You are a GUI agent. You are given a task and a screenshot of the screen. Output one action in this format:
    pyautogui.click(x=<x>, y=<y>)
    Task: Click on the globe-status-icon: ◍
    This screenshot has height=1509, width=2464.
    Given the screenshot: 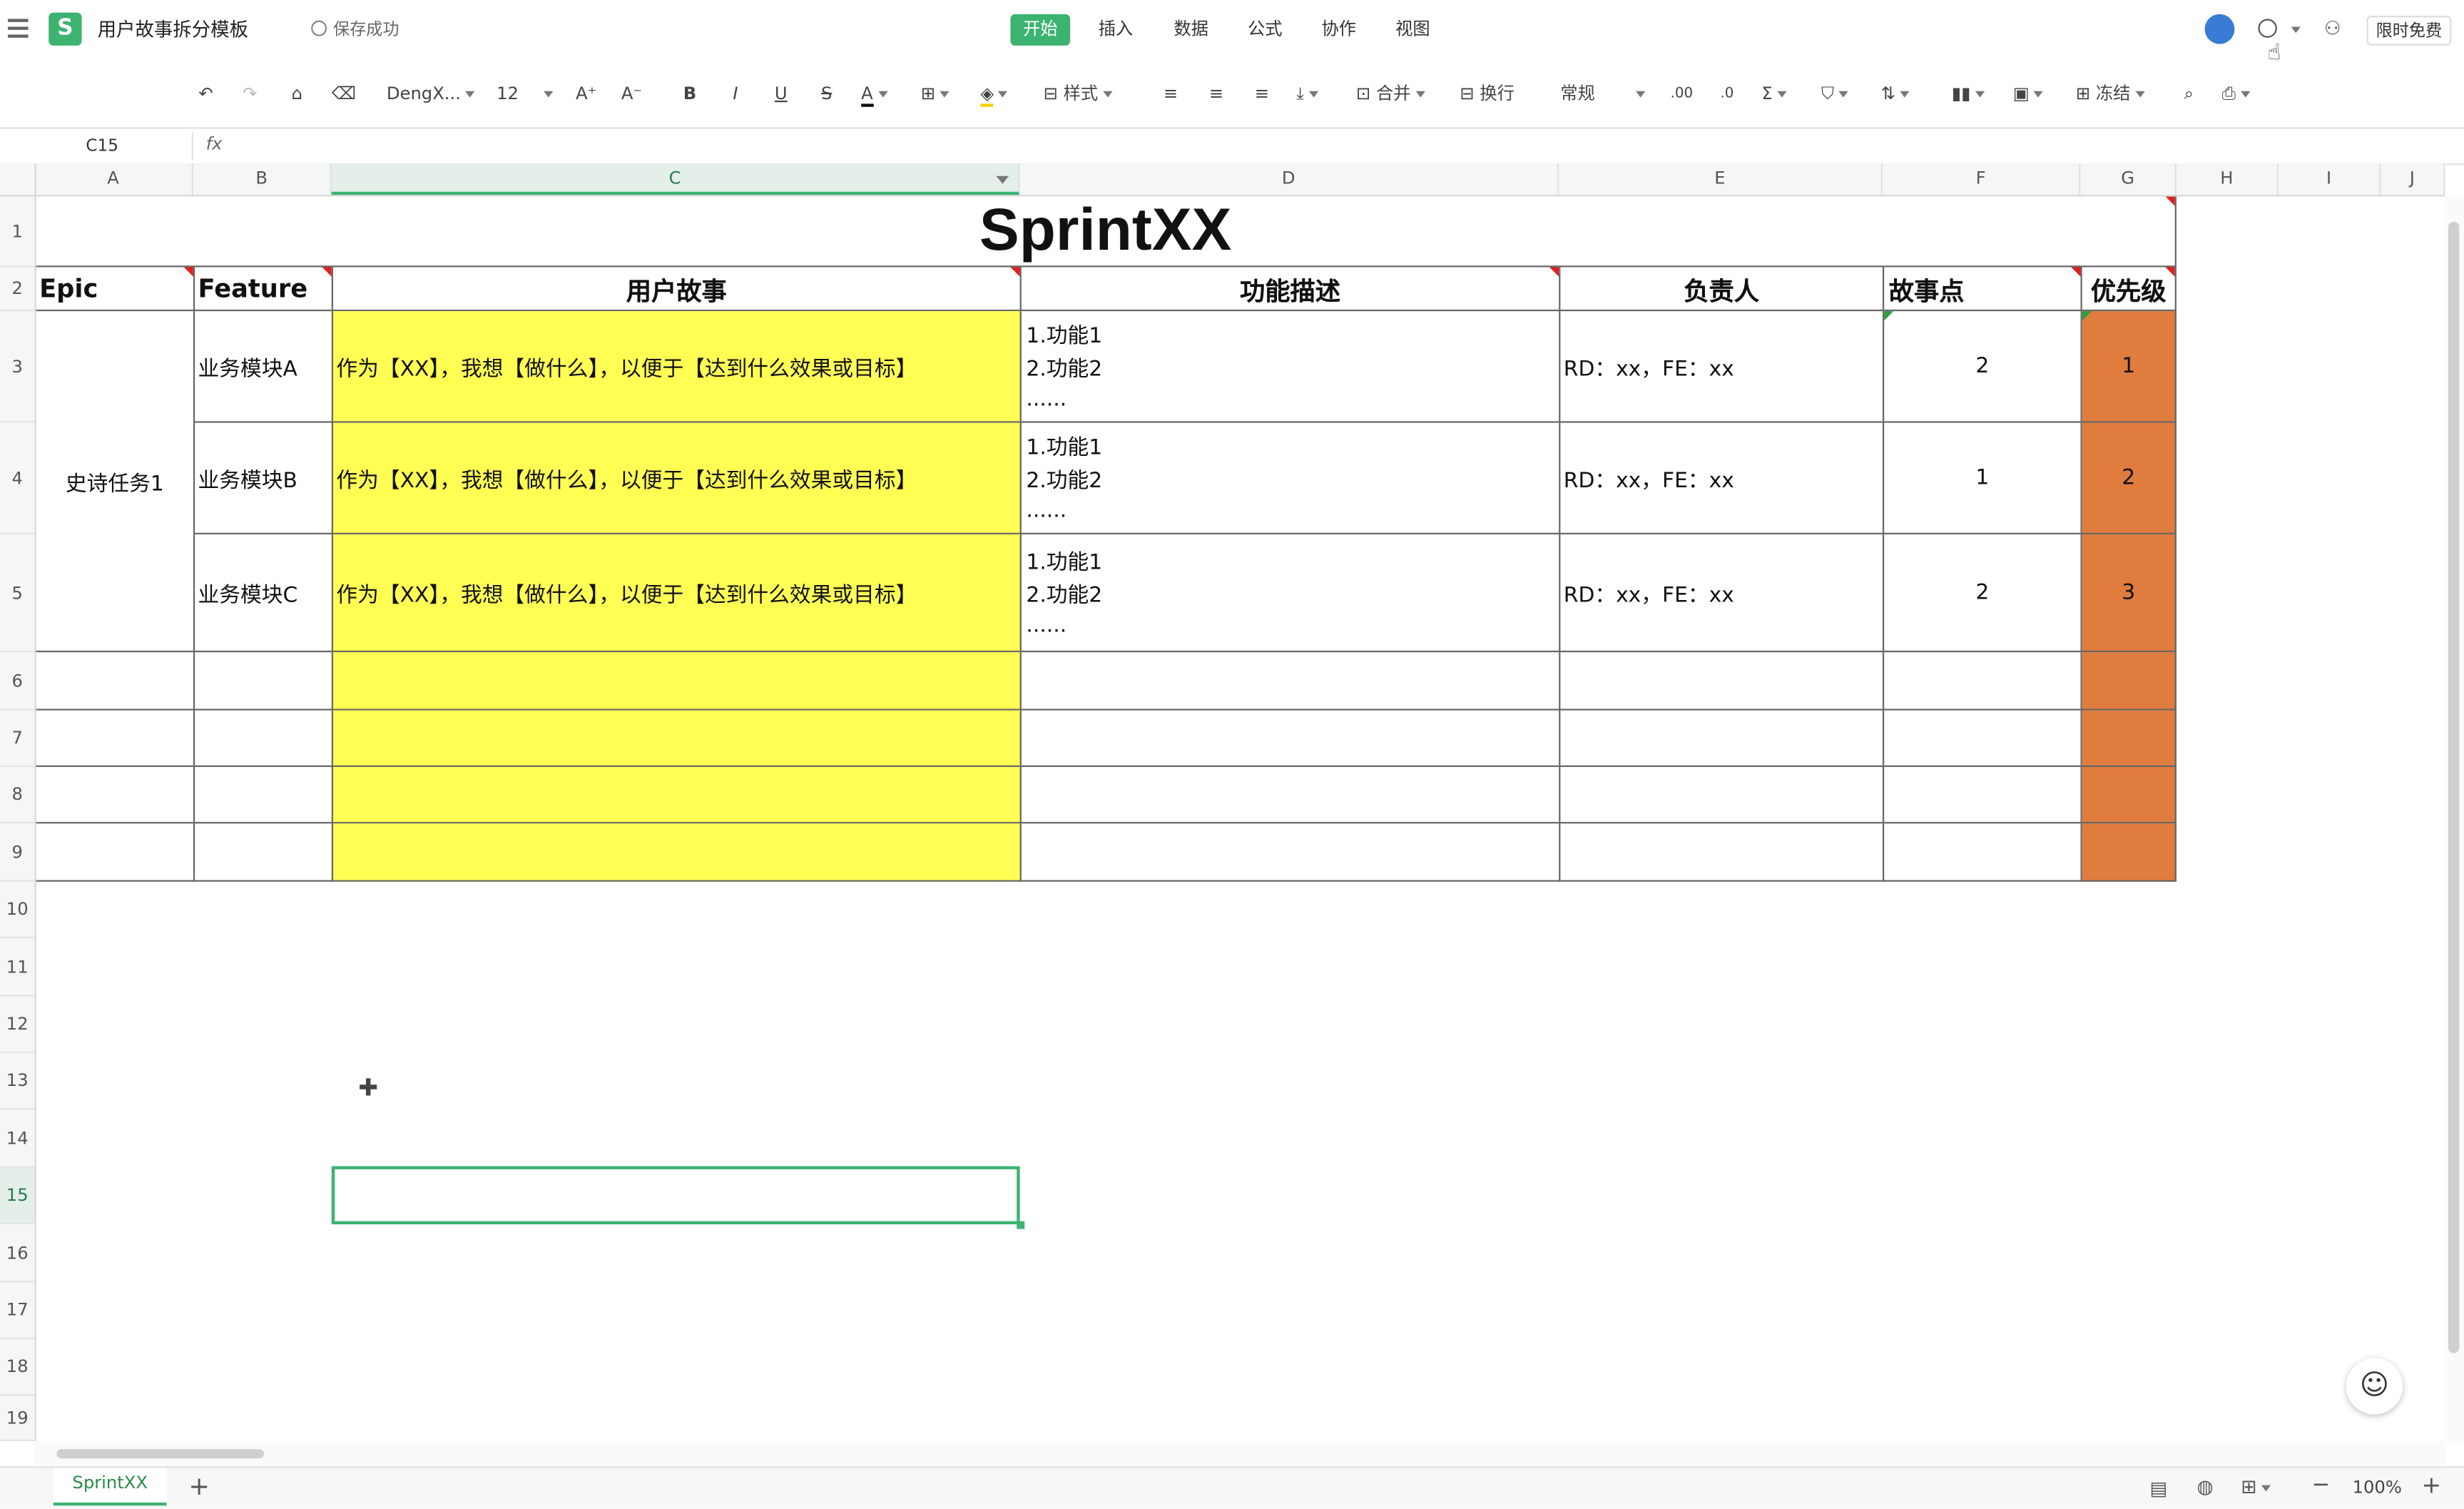 What is the action you would take?
    pyautogui.click(x=2205, y=1487)
    